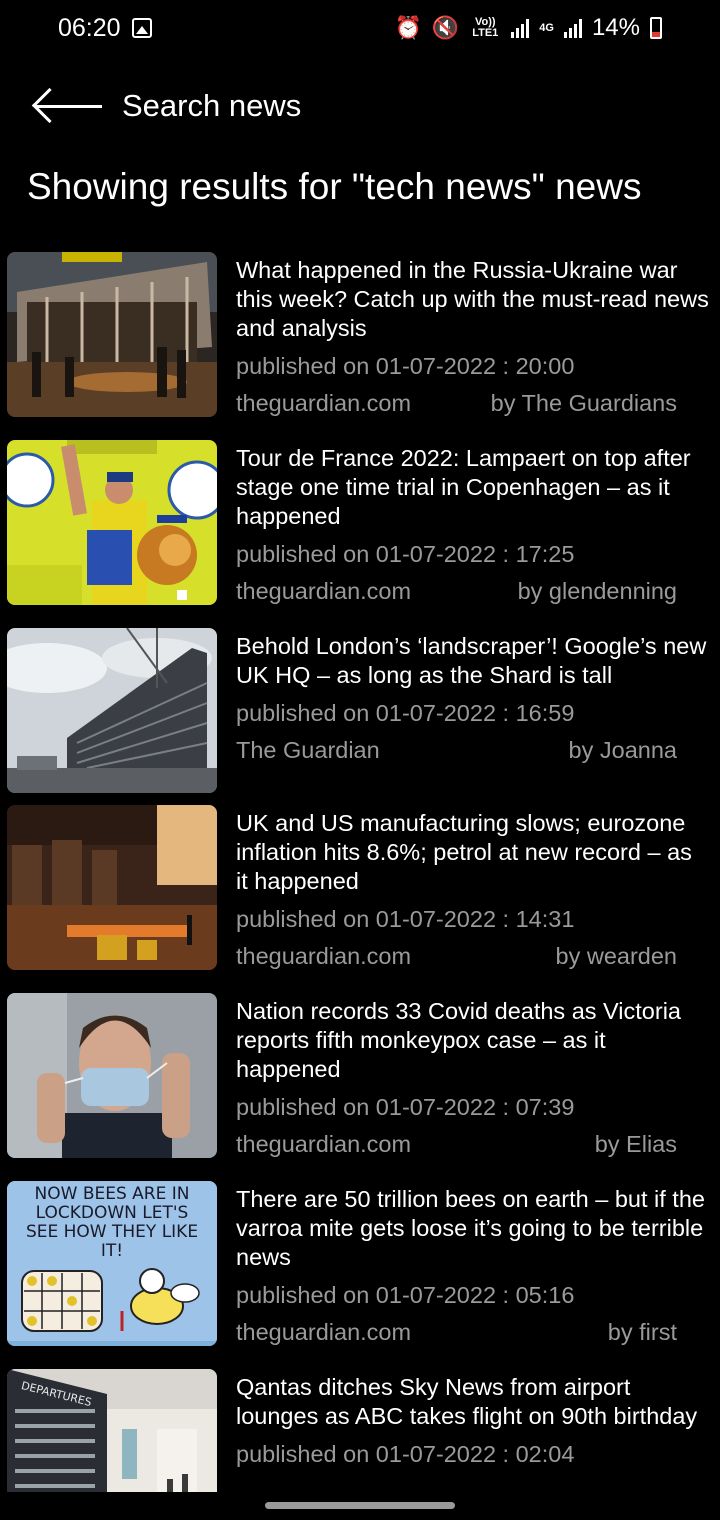 The image size is (720, 1520). Describe the element at coordinates (89, 28) in the screenshot. I see `status-time: 06:20` at that location.